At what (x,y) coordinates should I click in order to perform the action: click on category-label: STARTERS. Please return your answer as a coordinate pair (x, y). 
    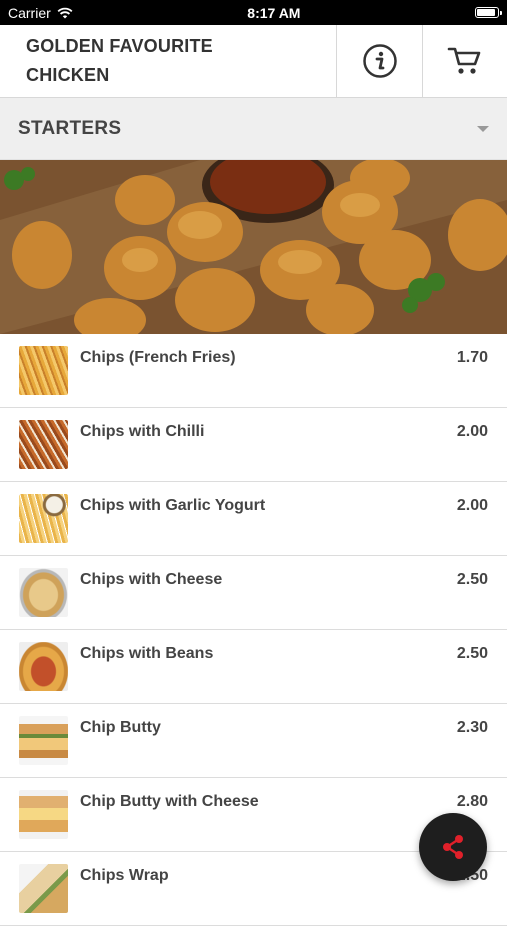
    Looking at the image, I should click on (70, 128).